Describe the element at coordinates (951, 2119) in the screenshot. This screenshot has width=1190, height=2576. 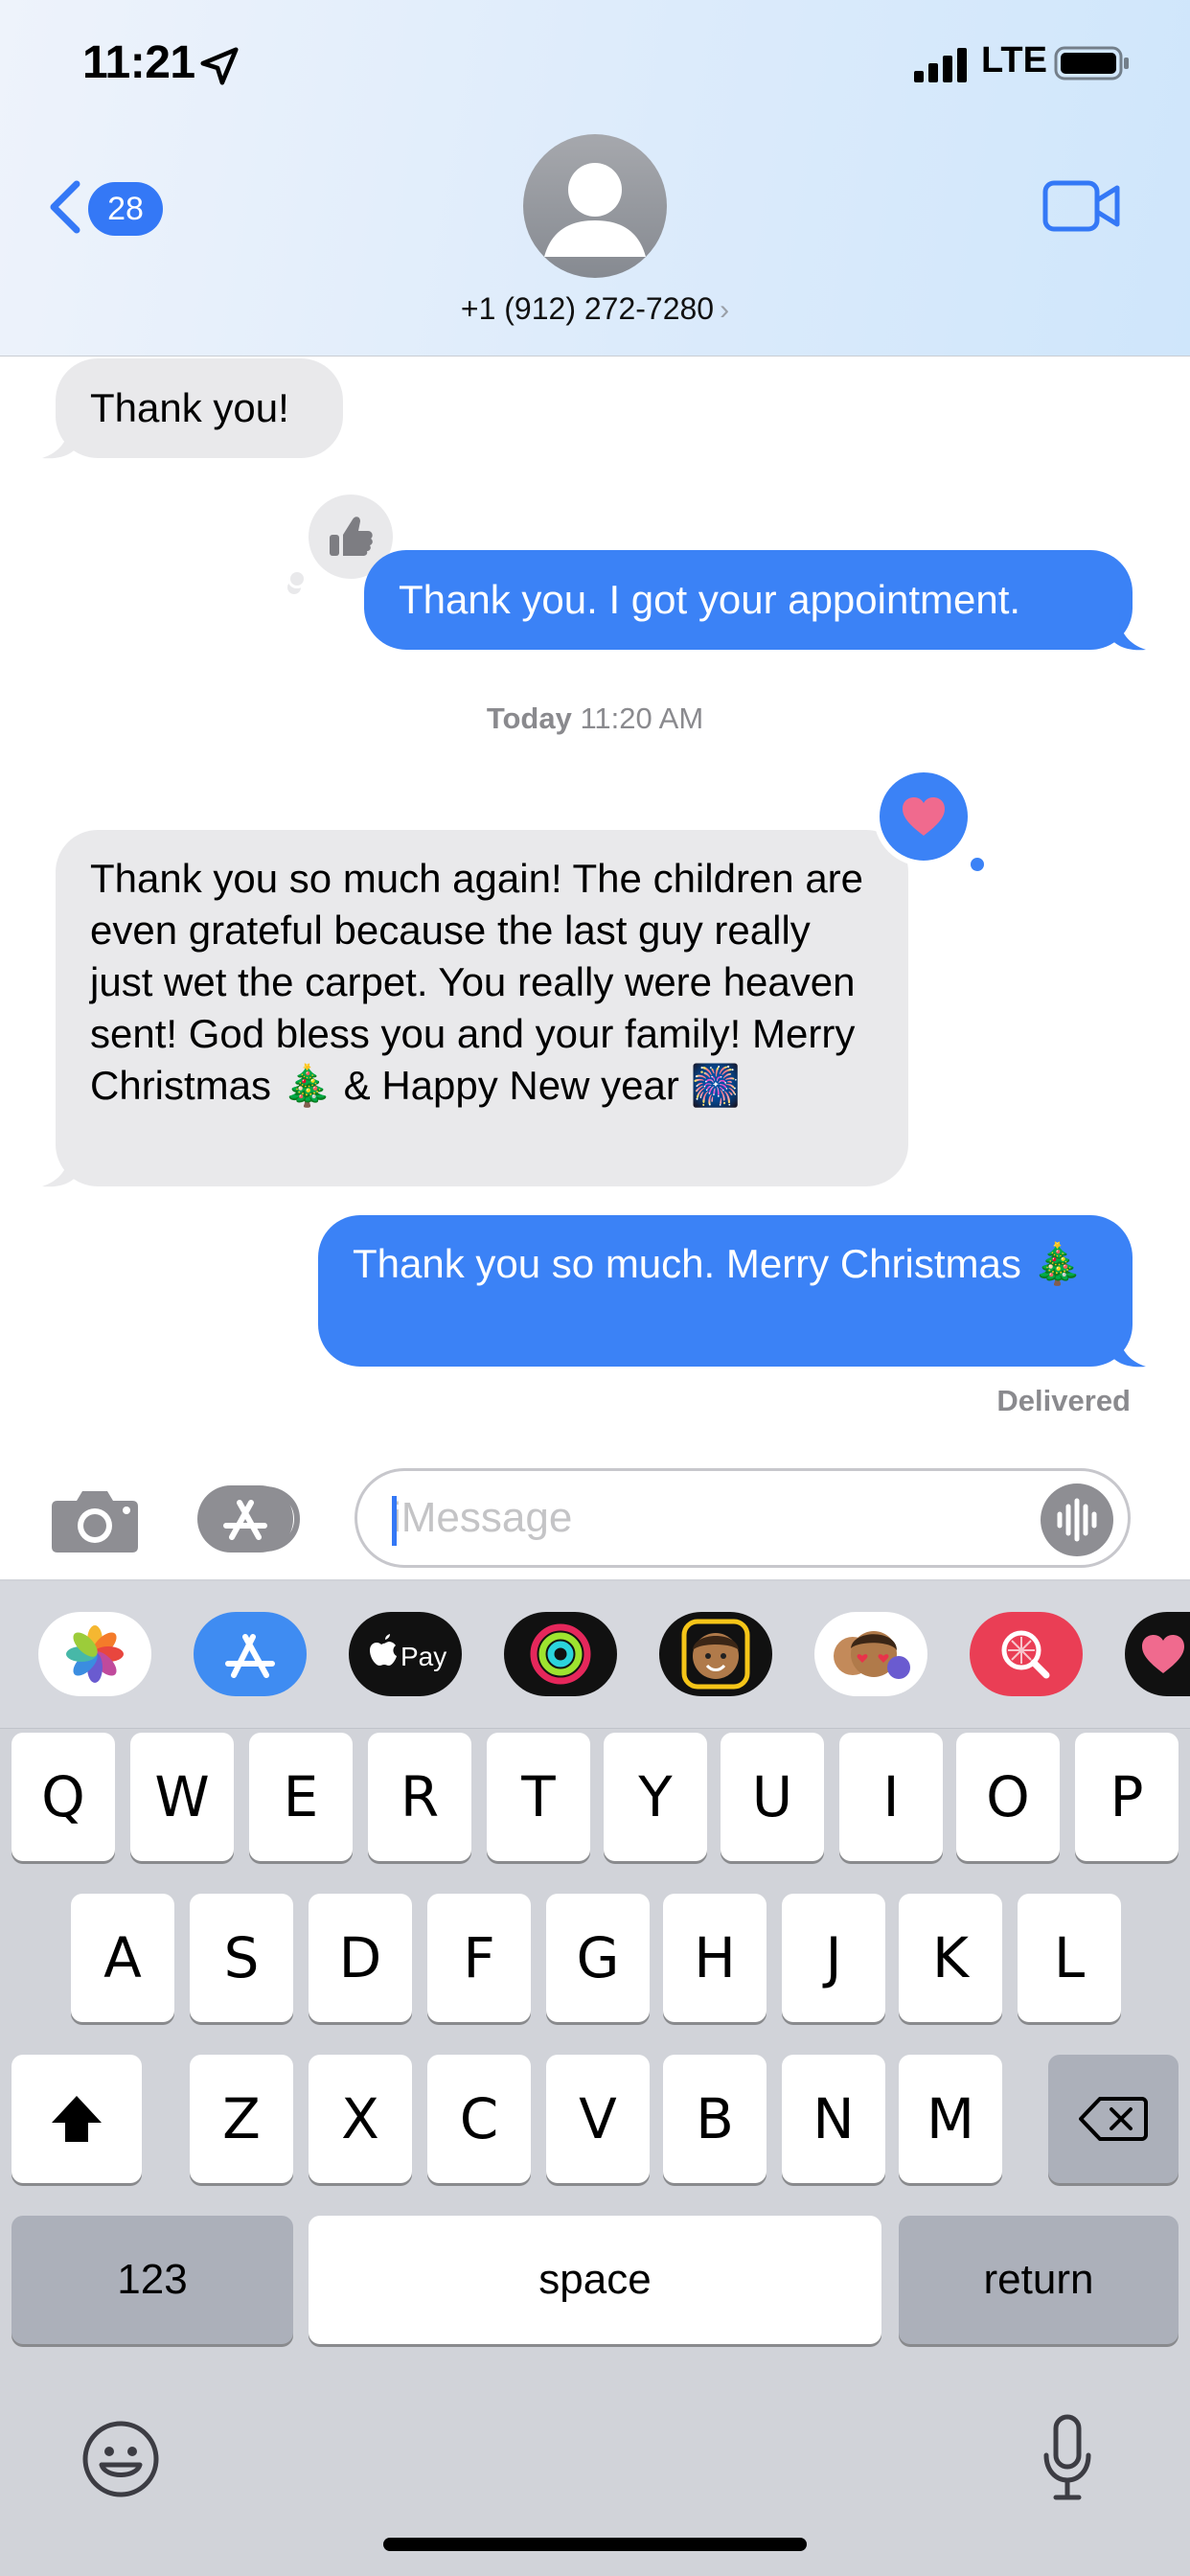
I see `key-m: M` at that location.